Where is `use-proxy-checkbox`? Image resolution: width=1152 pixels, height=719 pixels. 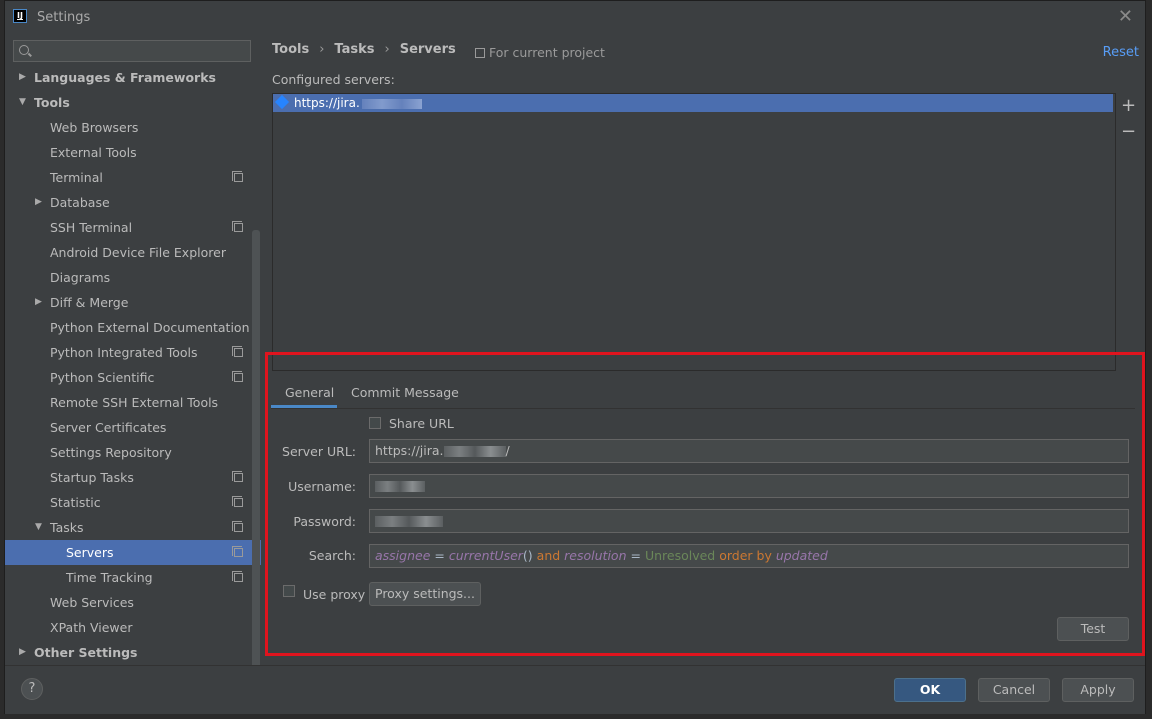
use-proxy-checkbox is located at coordinates (289, 591).